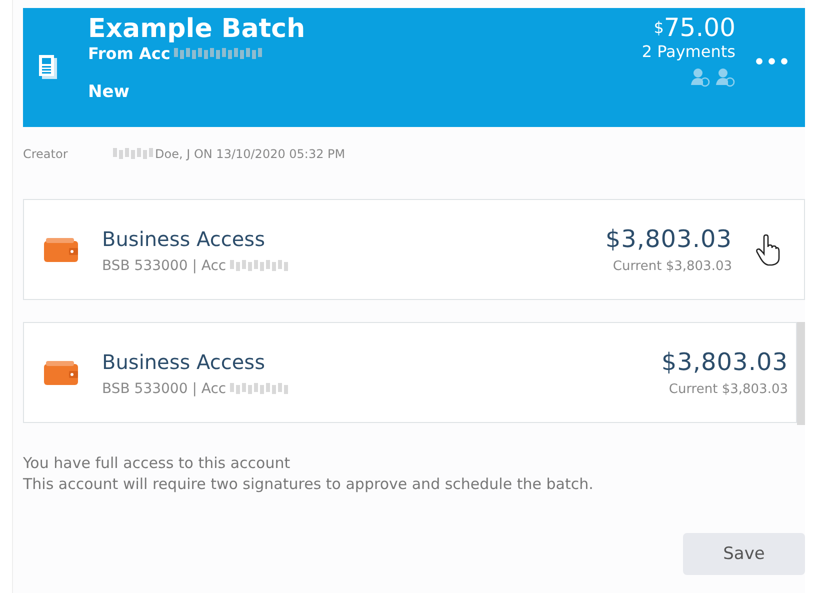 The image size is (814, 593). Describe the element at coordinates (308, 484) in the screenshot. I see `info-text: This account will require two signatures to approve and schedule the batch.` at that location.